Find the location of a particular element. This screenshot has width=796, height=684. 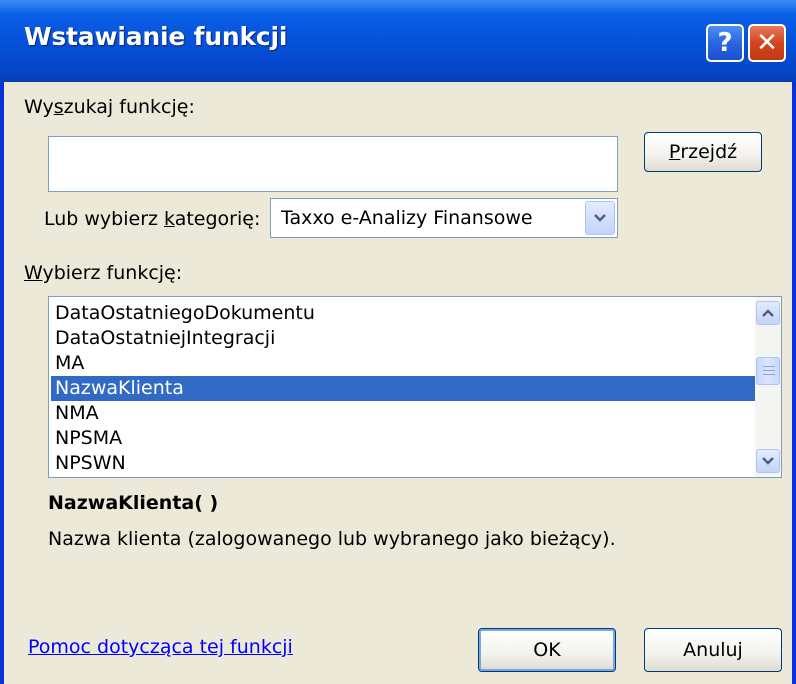

dropdown-button is located at coordinates (600, 218).